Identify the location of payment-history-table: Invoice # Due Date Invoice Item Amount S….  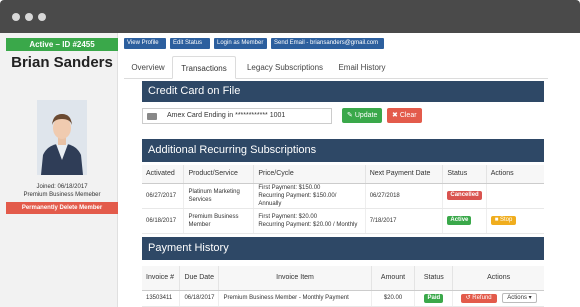
(343, 286).